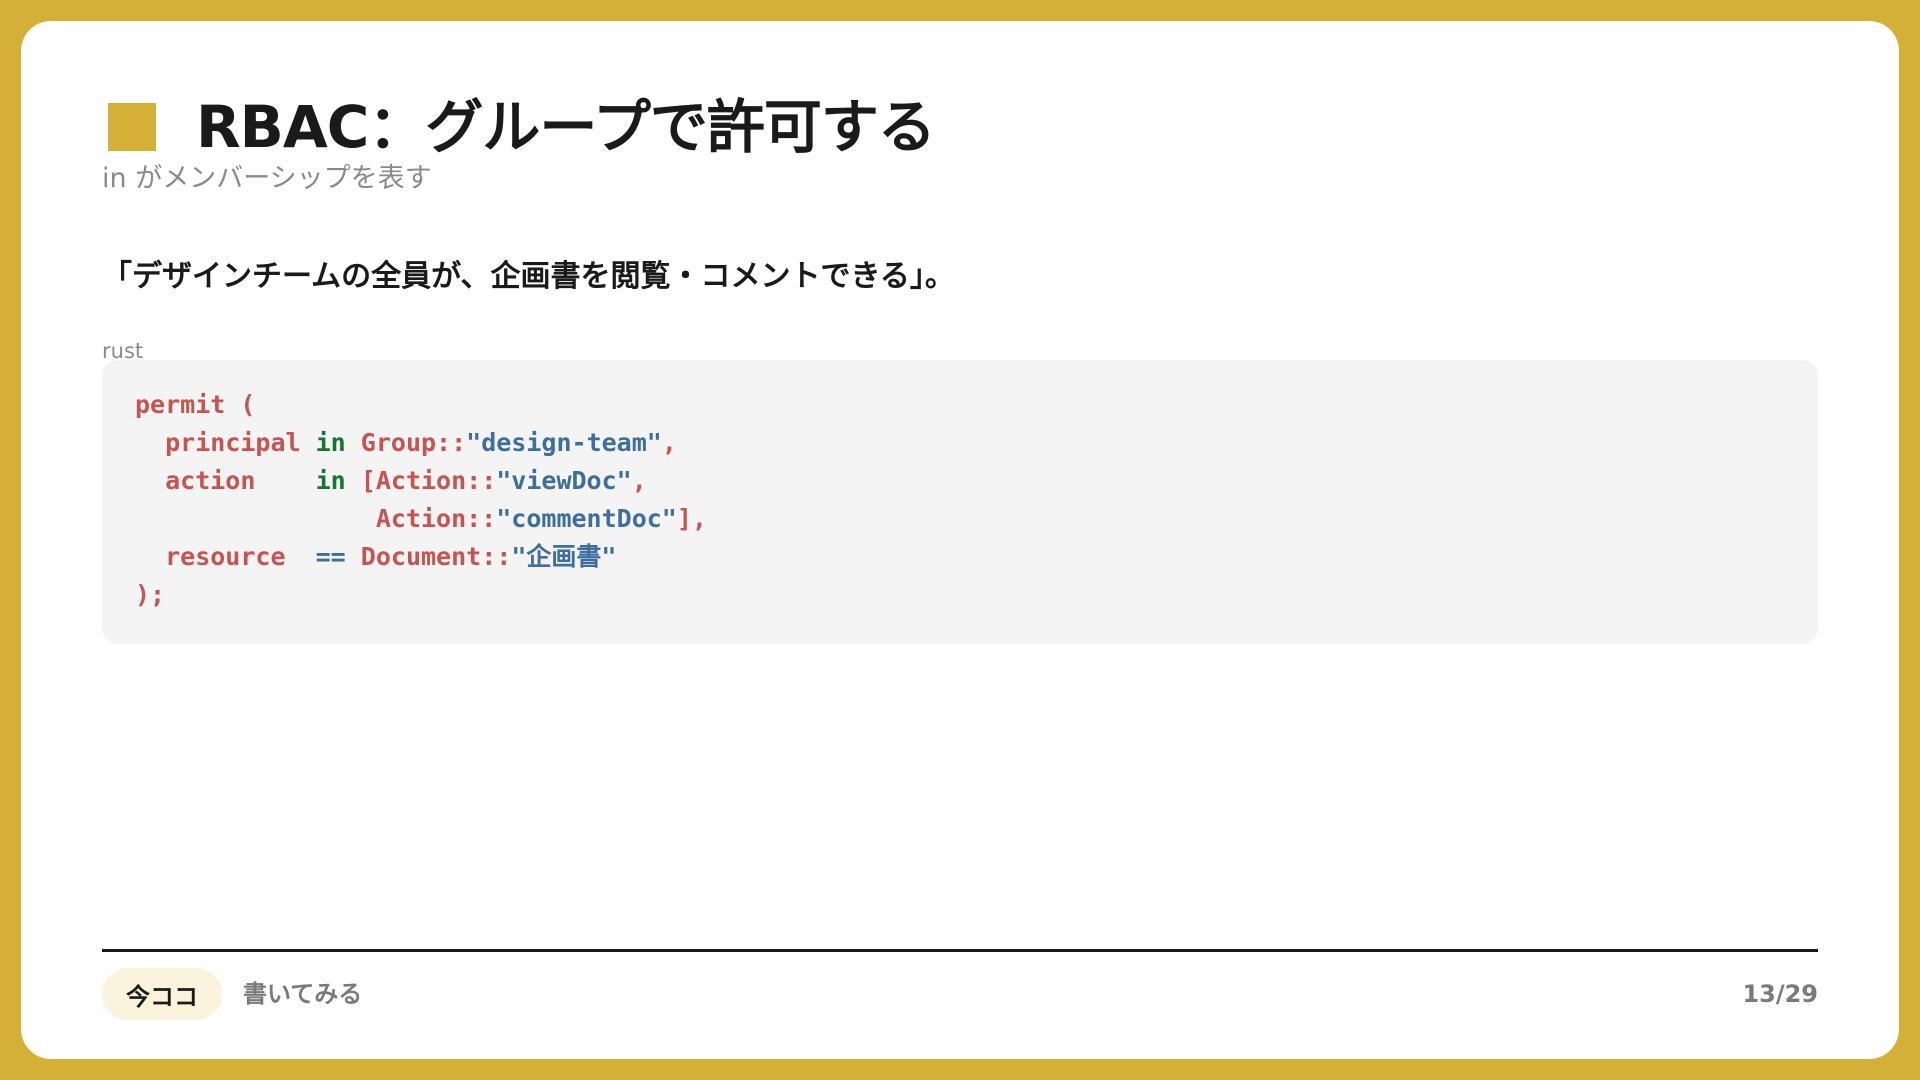 The image size is (1920, 1080). I want to click on code-token: );, so click(150, 594).